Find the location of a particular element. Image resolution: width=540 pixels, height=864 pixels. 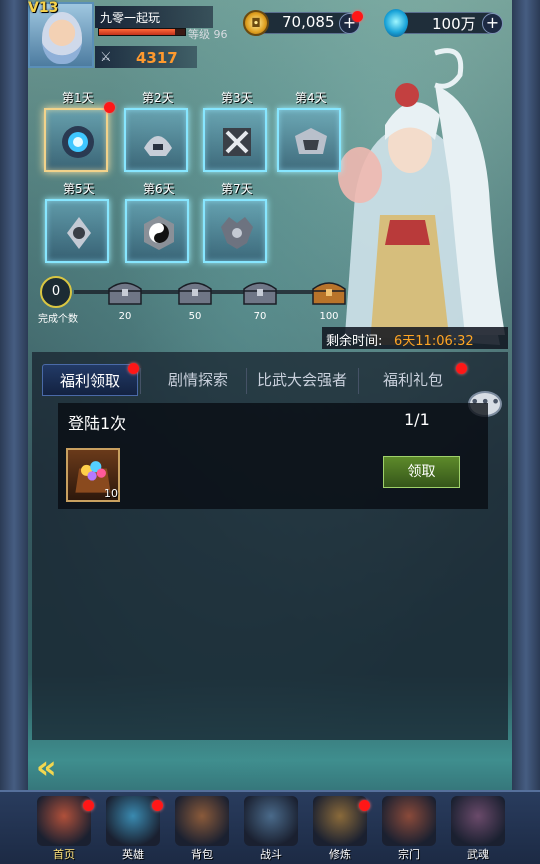

nav-item: 宗门 is located at coordinates (409, 828).